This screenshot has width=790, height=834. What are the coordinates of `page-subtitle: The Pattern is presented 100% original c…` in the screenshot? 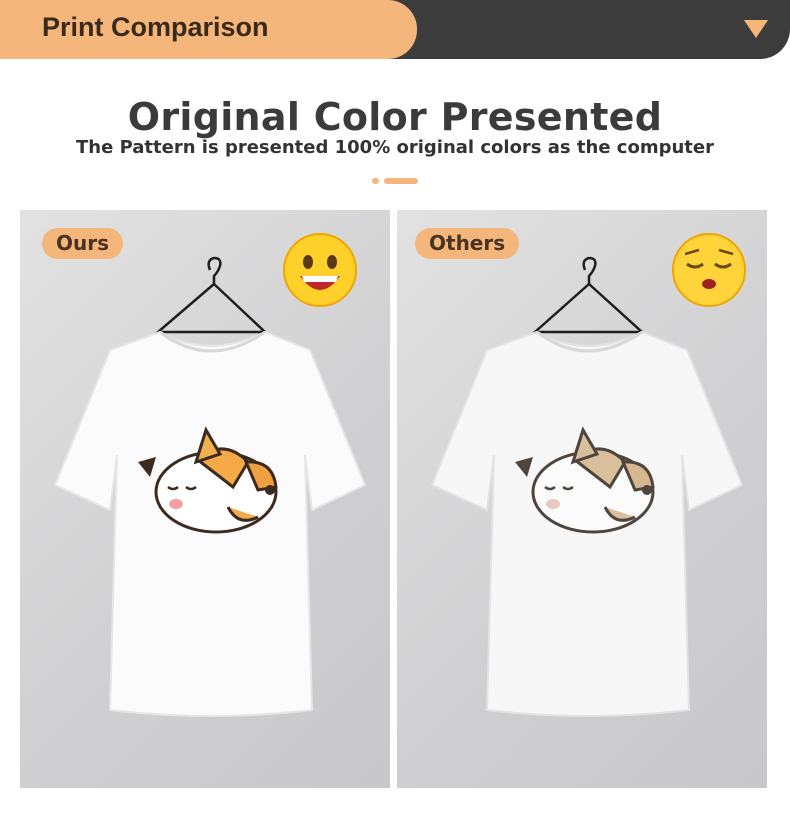 It's located at (395, 147).